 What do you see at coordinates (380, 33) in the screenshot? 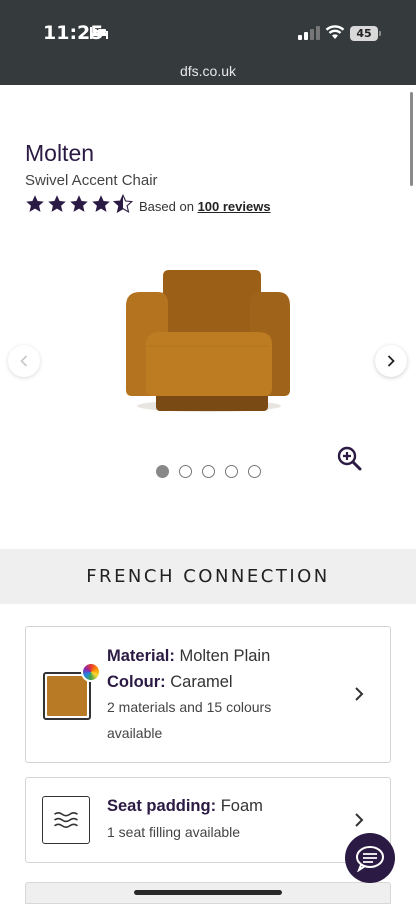
I see `battery-tip` at bounding box center [380, 33].